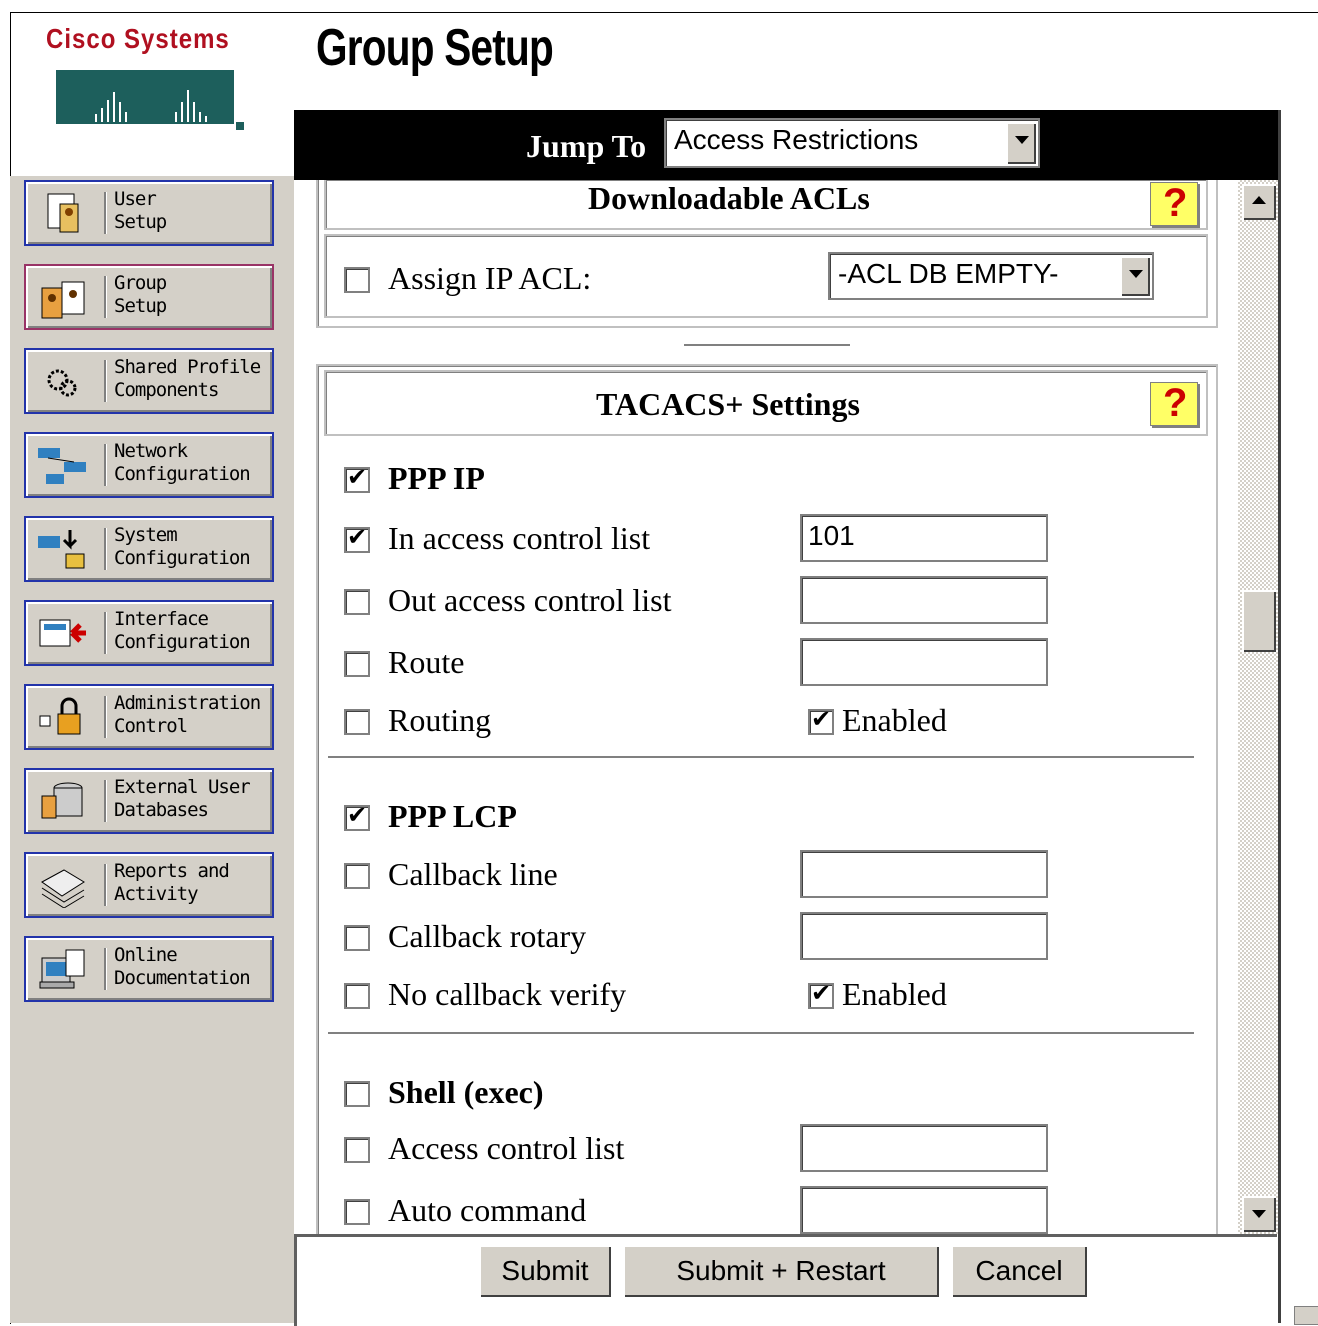  Describe the element at coordinates (182, 462) in the screenshot. I see `nav-label: Network Configuration` at that location.